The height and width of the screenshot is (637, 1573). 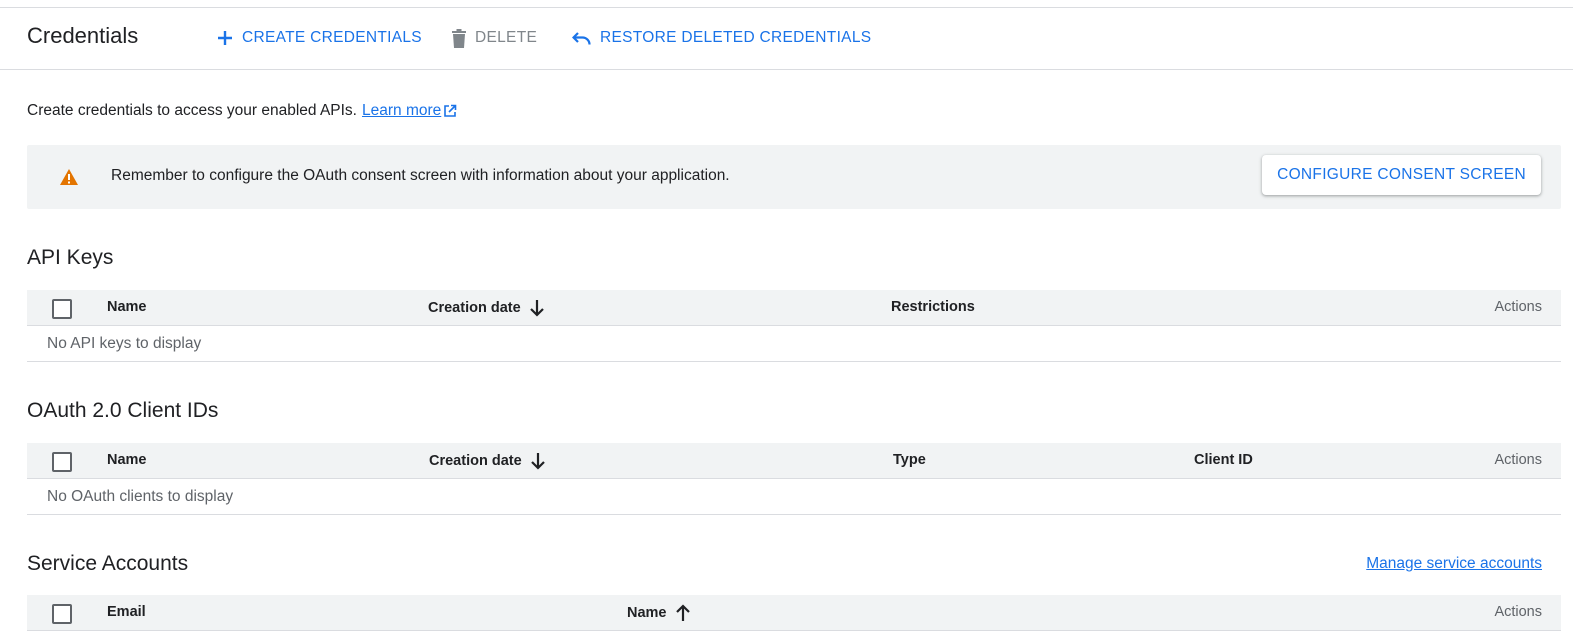 What do you see at coordinates (332, 37) in the screenshot?
I see `create-credentials-label: CREATE CREDENTIALS` at bounding box center [332, 37].